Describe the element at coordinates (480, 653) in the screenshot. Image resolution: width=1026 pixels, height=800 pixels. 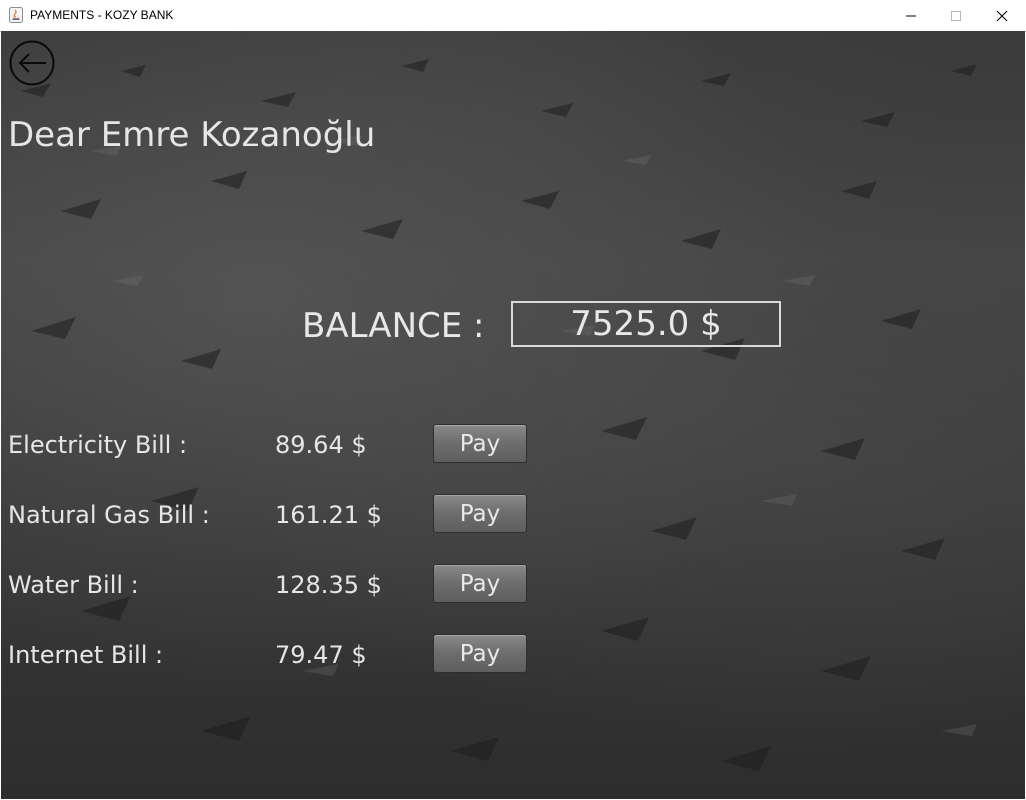
I see `pay-internet-button: Pay` at that location.